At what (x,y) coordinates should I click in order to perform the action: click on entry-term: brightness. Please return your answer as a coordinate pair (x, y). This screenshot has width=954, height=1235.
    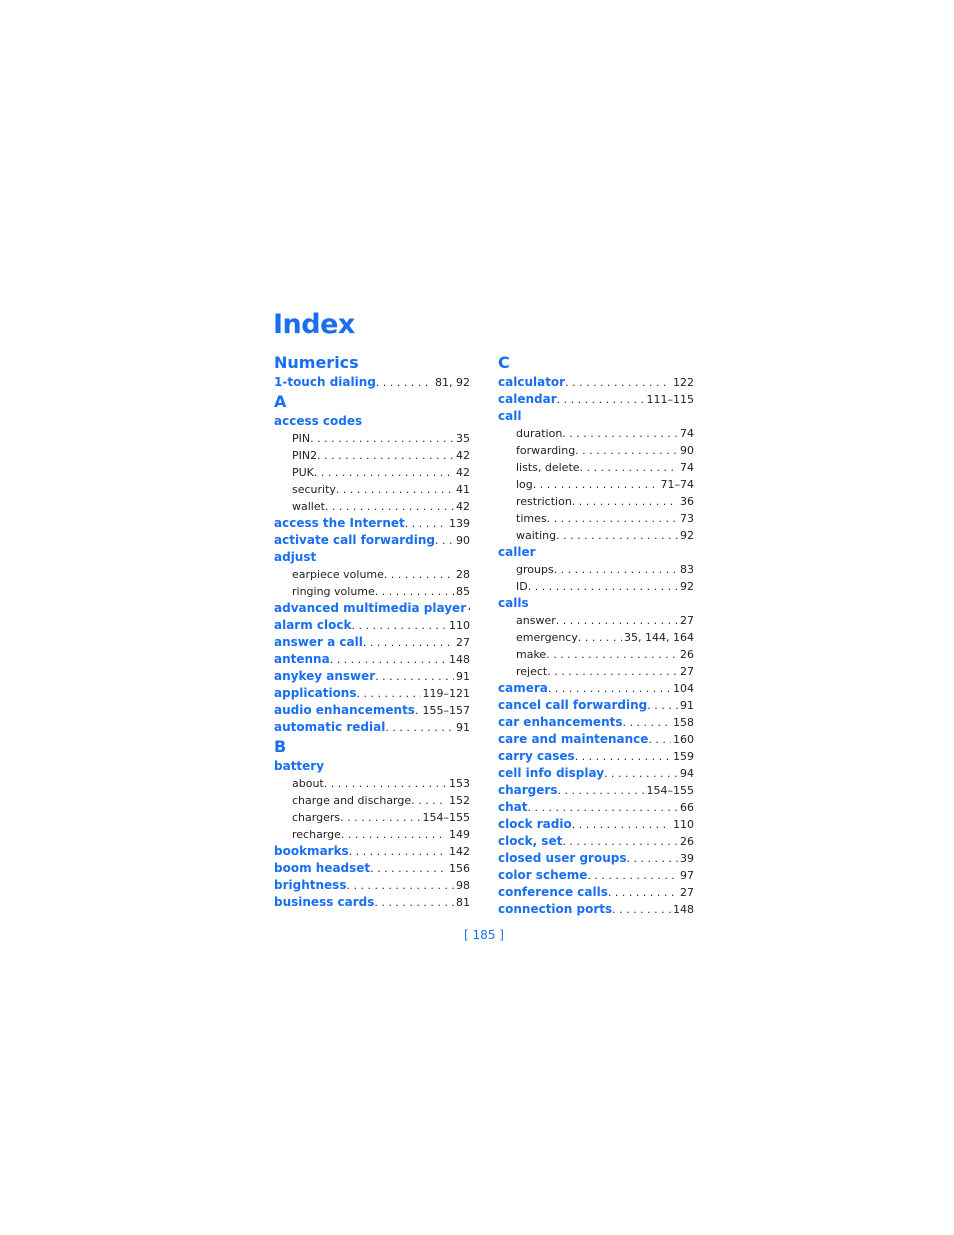
    Looking at the image, I should click on (310, 885).